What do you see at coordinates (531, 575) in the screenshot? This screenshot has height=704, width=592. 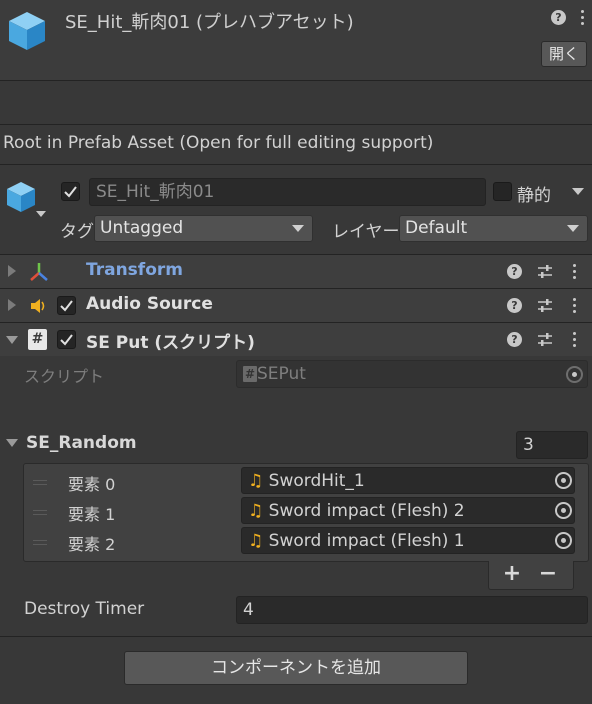 I see `list-footer: + −` at bounding box center [531, 575].